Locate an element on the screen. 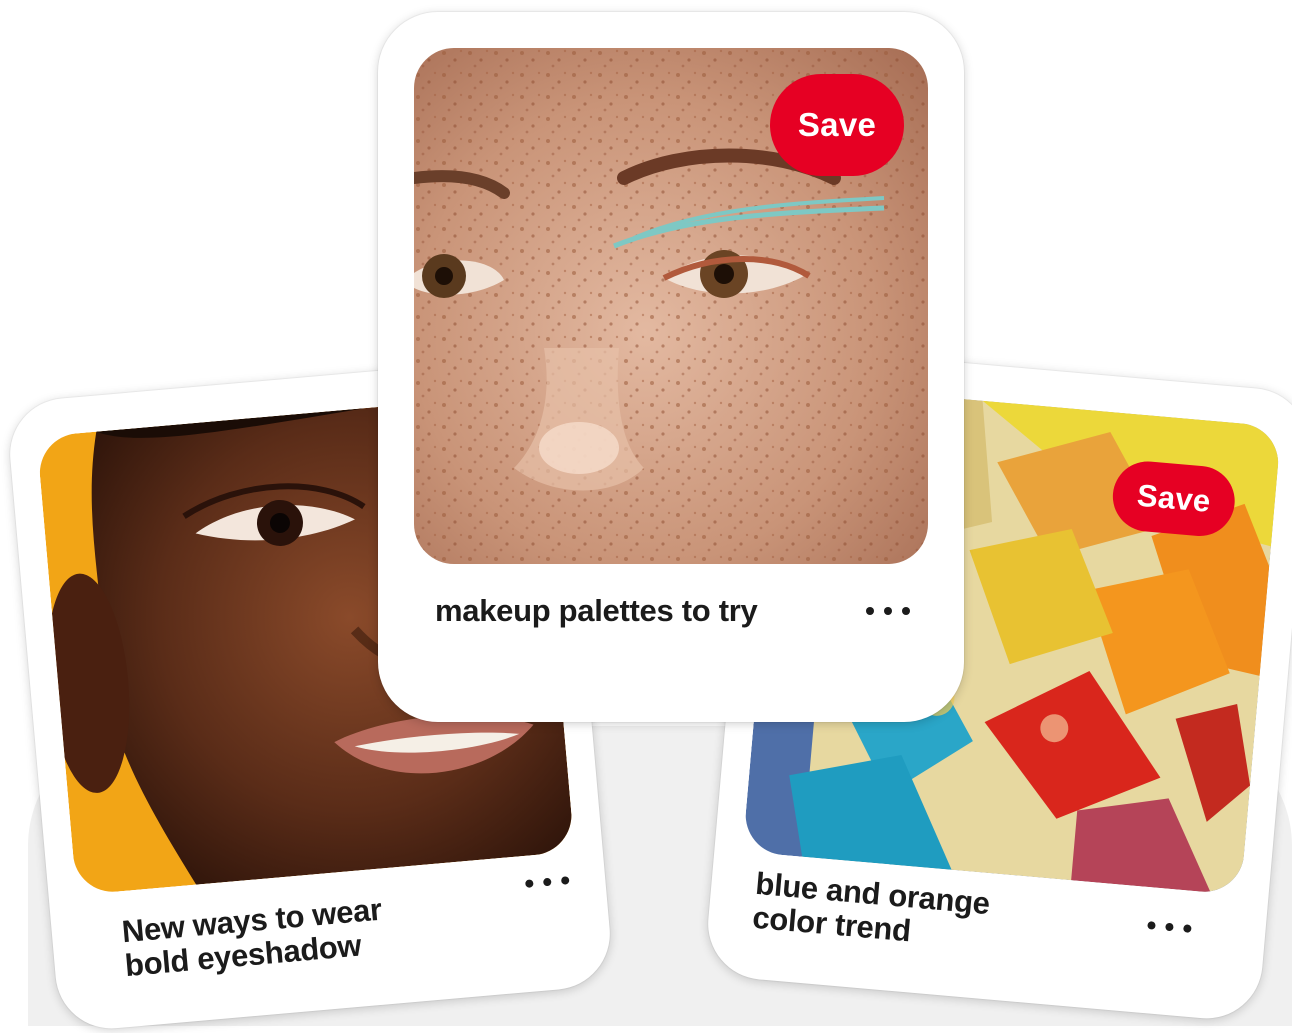 This screenshot has width=1292, height=1033. pin-title: makeup palettes to try is located at coordinates (645, 611).